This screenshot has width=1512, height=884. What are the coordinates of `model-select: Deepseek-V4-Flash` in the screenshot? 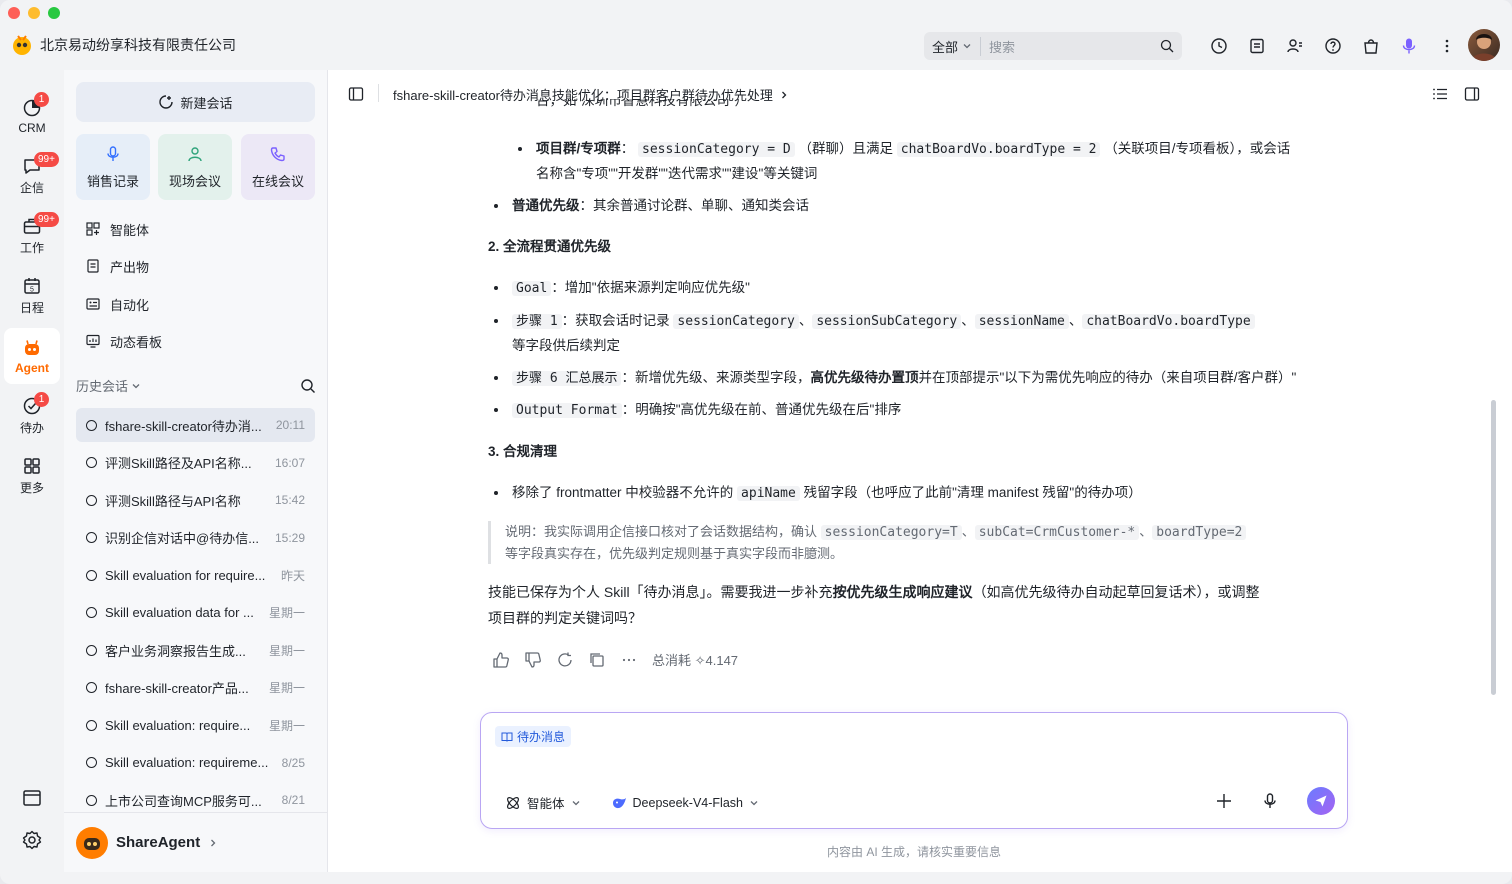 It's located at (685, 803).